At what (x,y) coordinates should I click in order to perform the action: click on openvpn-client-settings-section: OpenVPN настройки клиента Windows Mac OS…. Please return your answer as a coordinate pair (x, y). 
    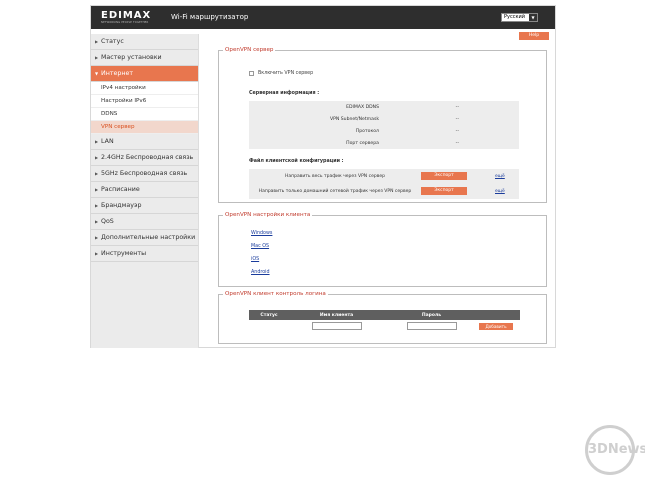
    Looking at the image, I should click on (382, 249).